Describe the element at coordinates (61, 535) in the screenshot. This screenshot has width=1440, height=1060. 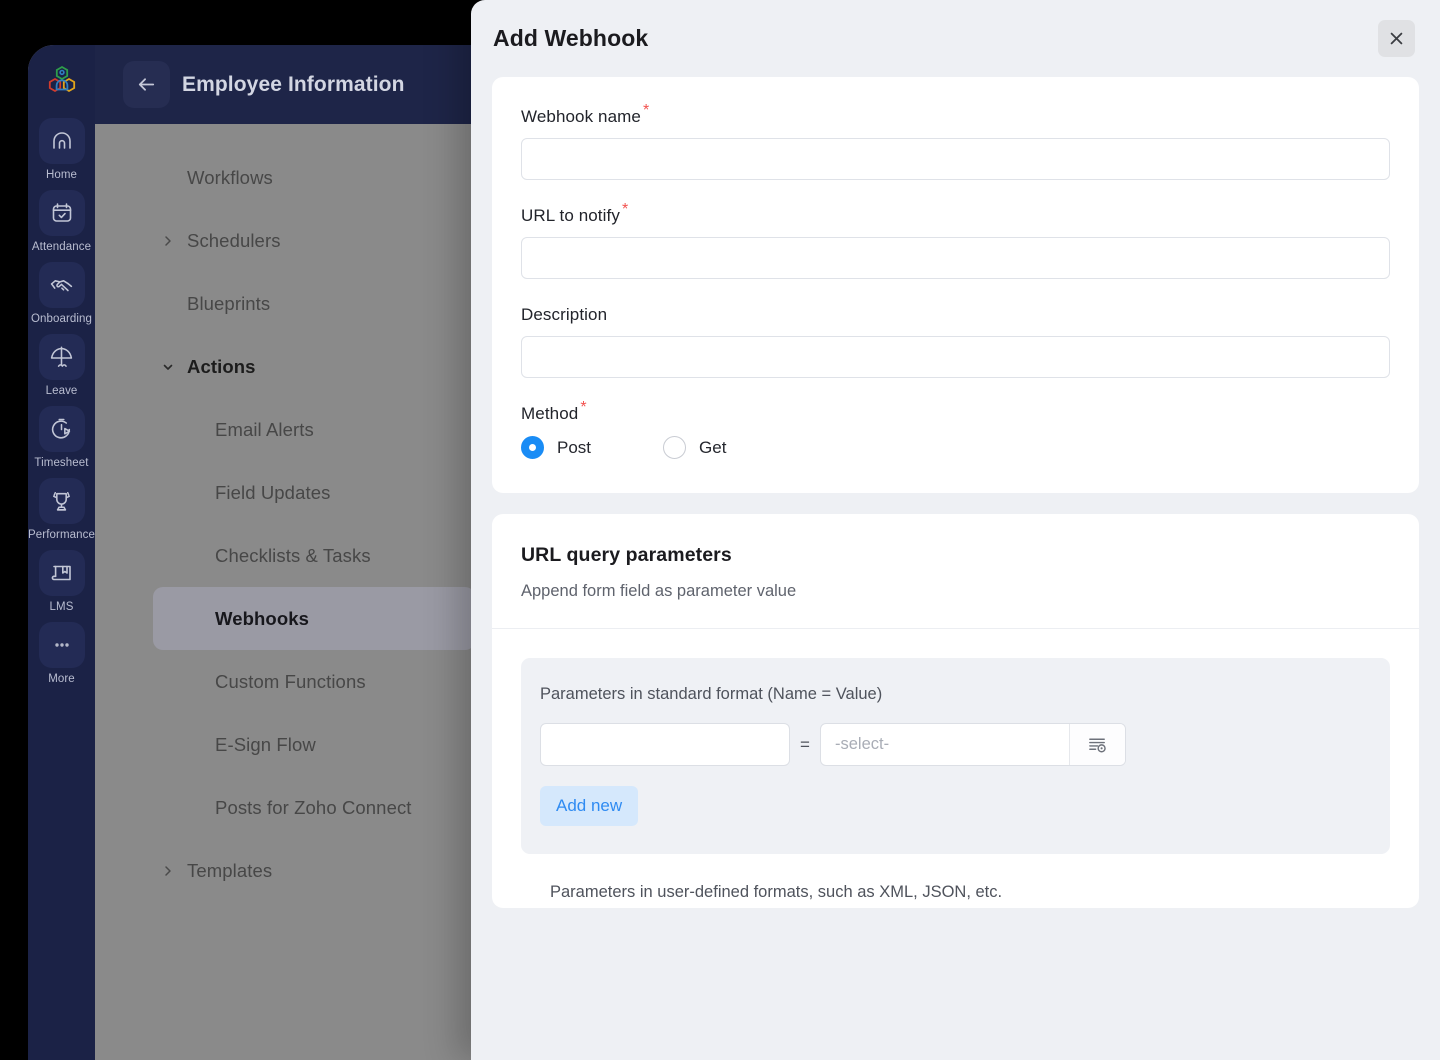
I see `sidebar-item-label: Performance` at that location.